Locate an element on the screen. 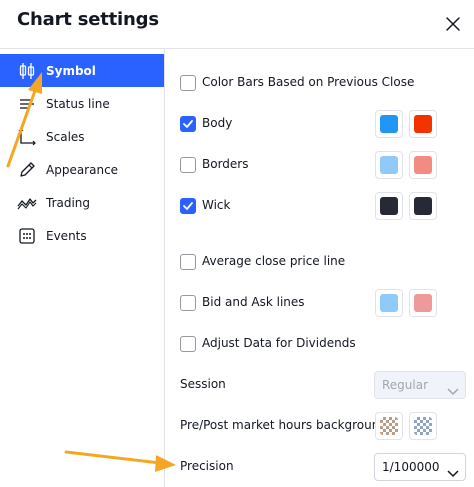 The width and height of the screenshot is (474, 487). wick-down-color-button is located at coordinates (423, 206).